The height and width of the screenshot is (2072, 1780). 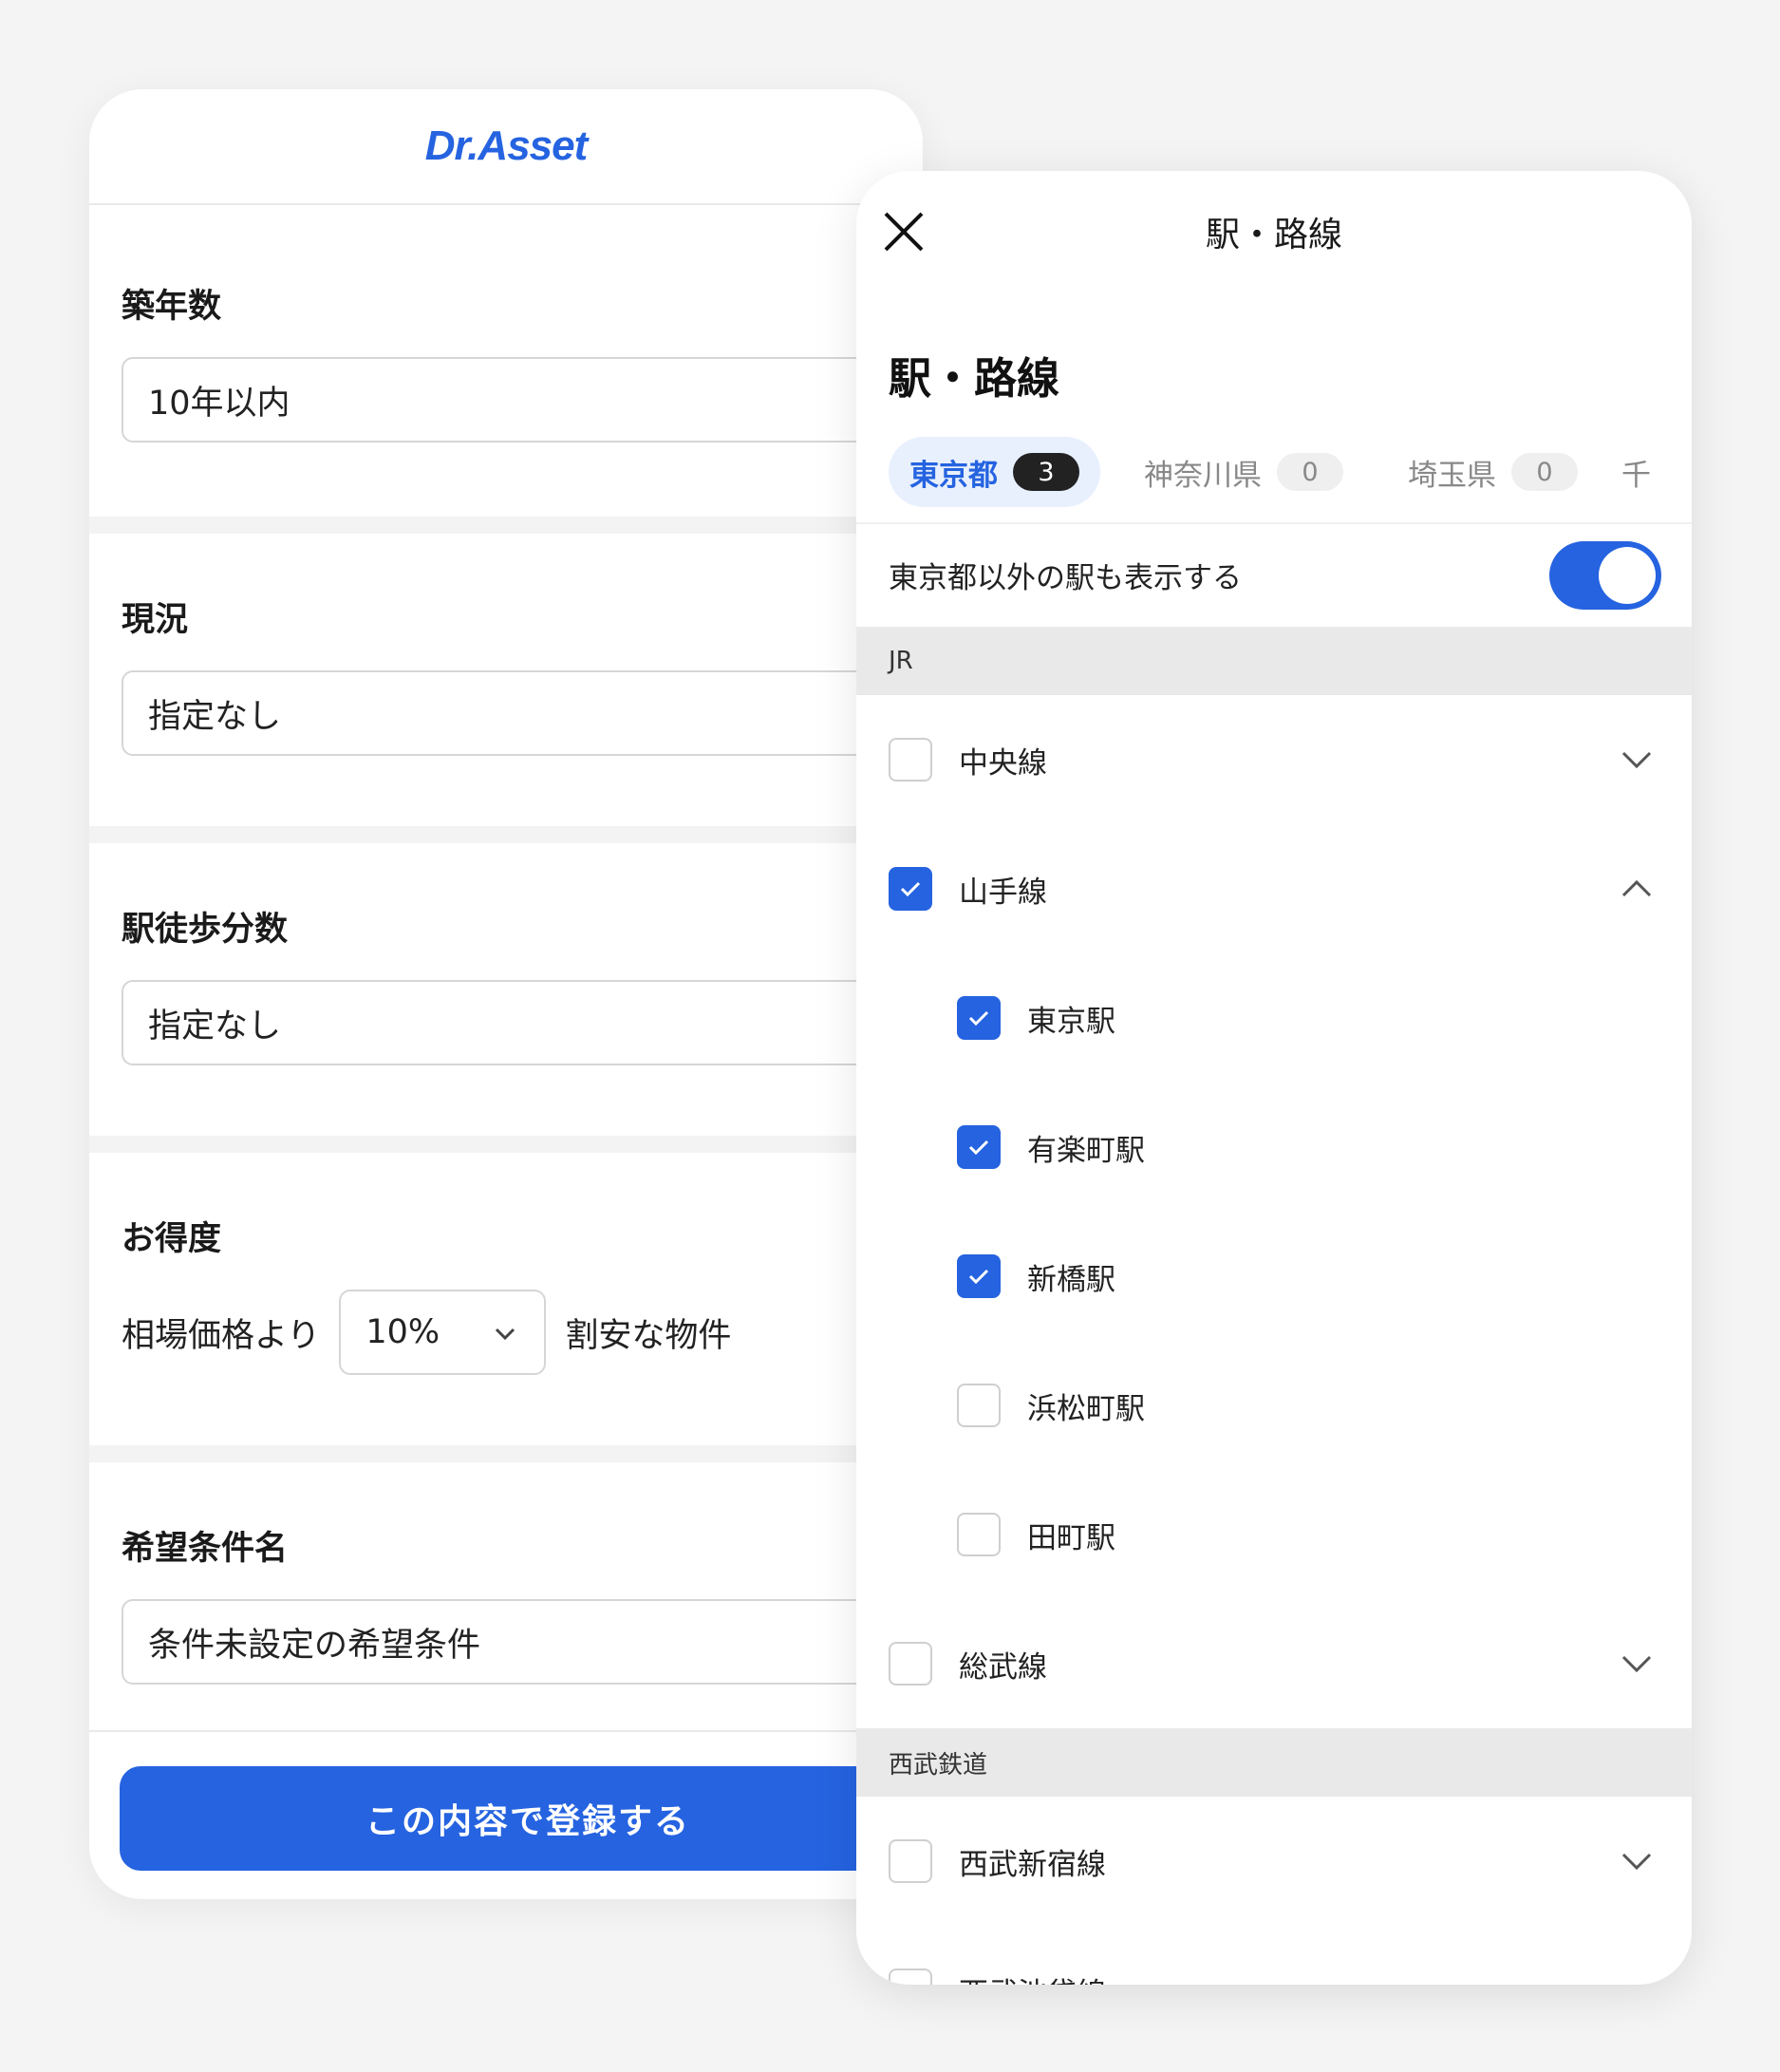 What do you see at coordinates (1274, 661) in the screenshot?
I see `group-header-jr: JR` at bounding box center [1274, 661].